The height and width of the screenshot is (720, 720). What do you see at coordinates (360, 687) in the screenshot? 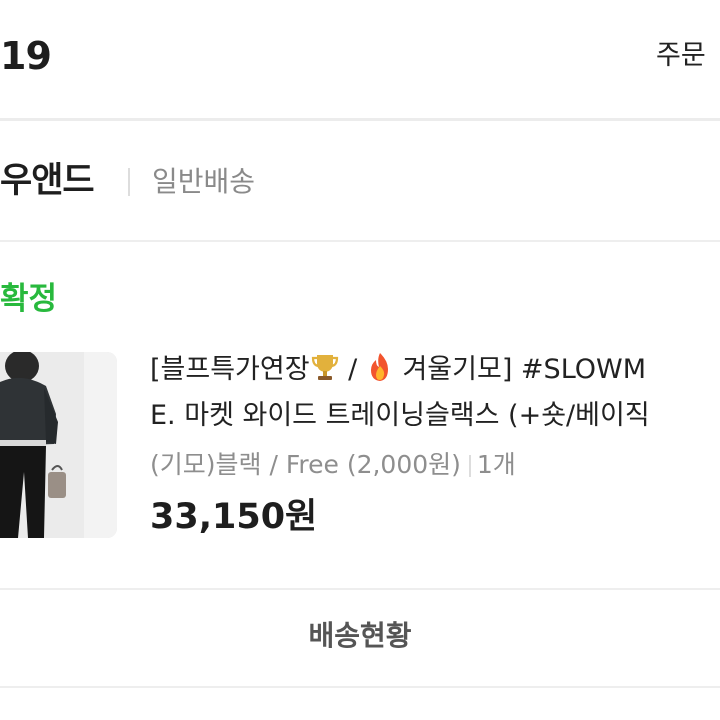
I see `footer-divider` at bounding box center [360, 687].